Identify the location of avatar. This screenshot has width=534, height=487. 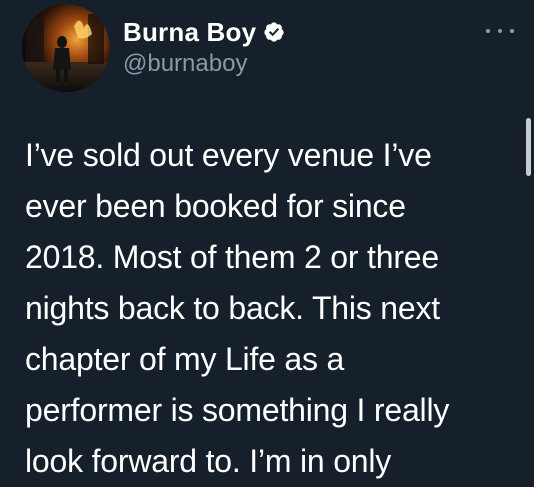
(66, 48).